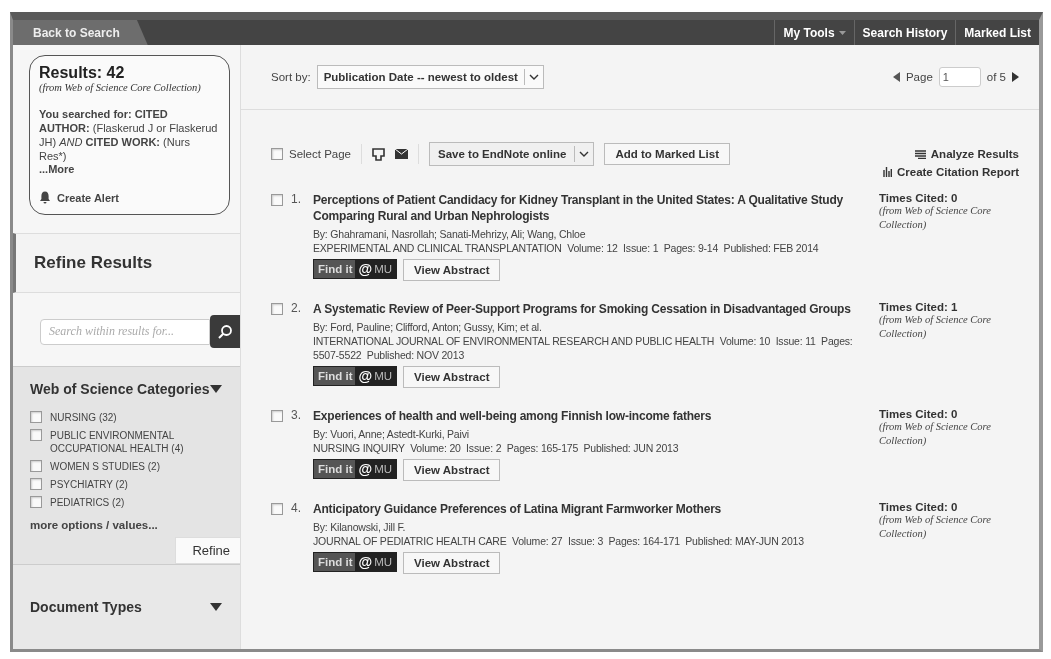  I want to click on add-to-marked-list-button: Add to Marked List, so click(667, 154).